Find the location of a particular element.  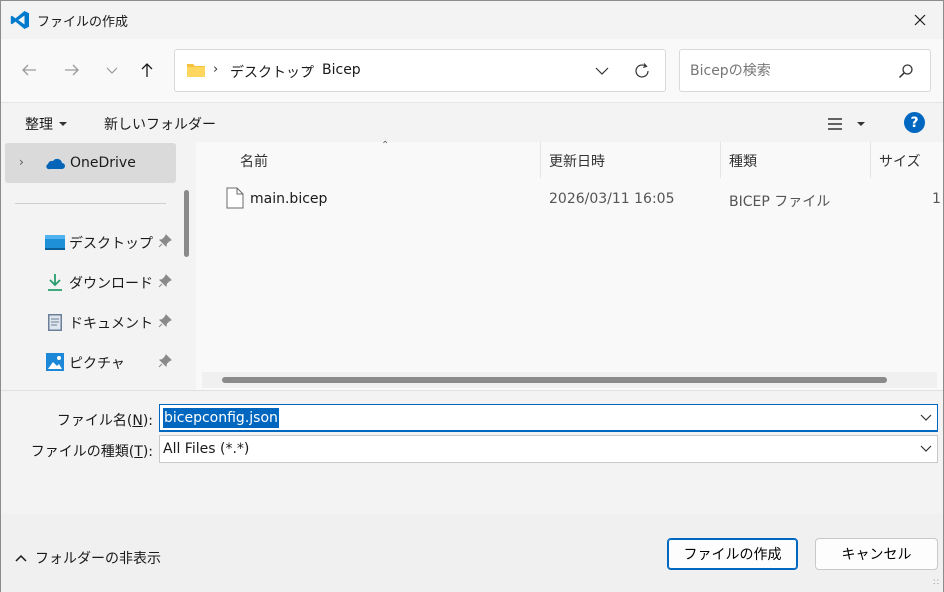

filename-input: bicepconfig.json is located at coordinates (548, 418).